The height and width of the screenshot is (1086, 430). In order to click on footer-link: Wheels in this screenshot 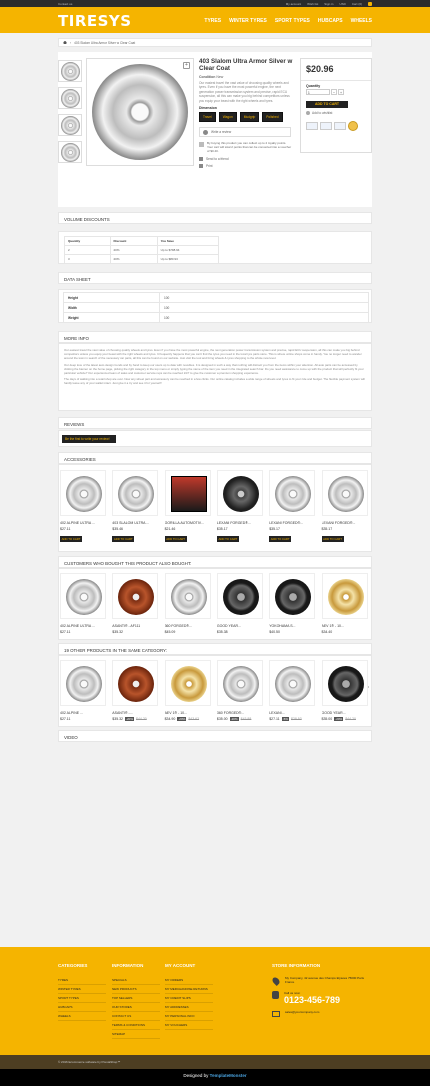, I will do `click(82, 1016)`.